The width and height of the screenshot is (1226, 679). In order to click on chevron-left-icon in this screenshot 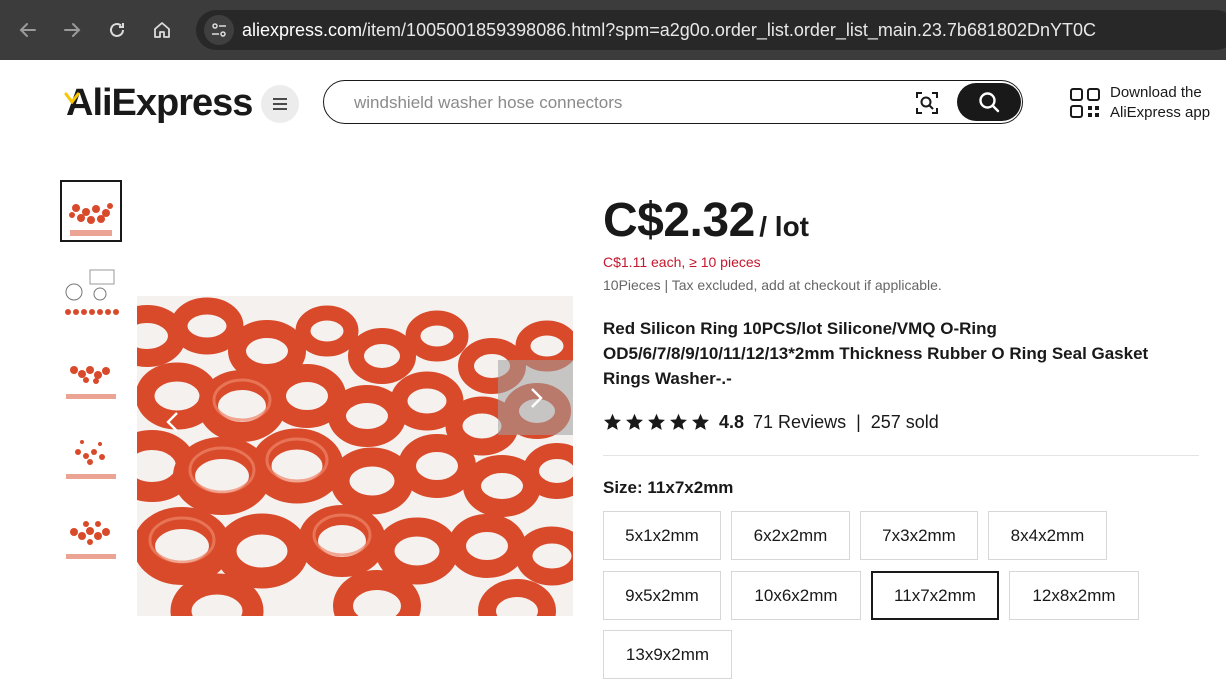, I will do `click(172, 422)`.